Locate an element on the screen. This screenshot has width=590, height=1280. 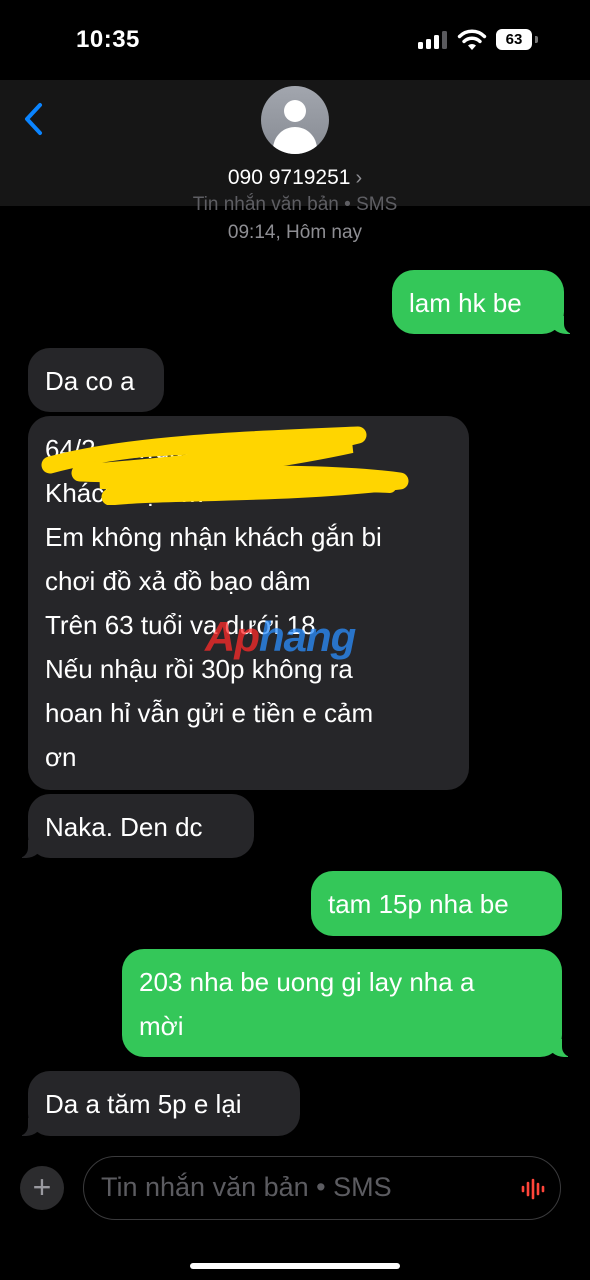
message-line: chơi đồ xả đồ bạo dâm is located at coordinates (178, 581).